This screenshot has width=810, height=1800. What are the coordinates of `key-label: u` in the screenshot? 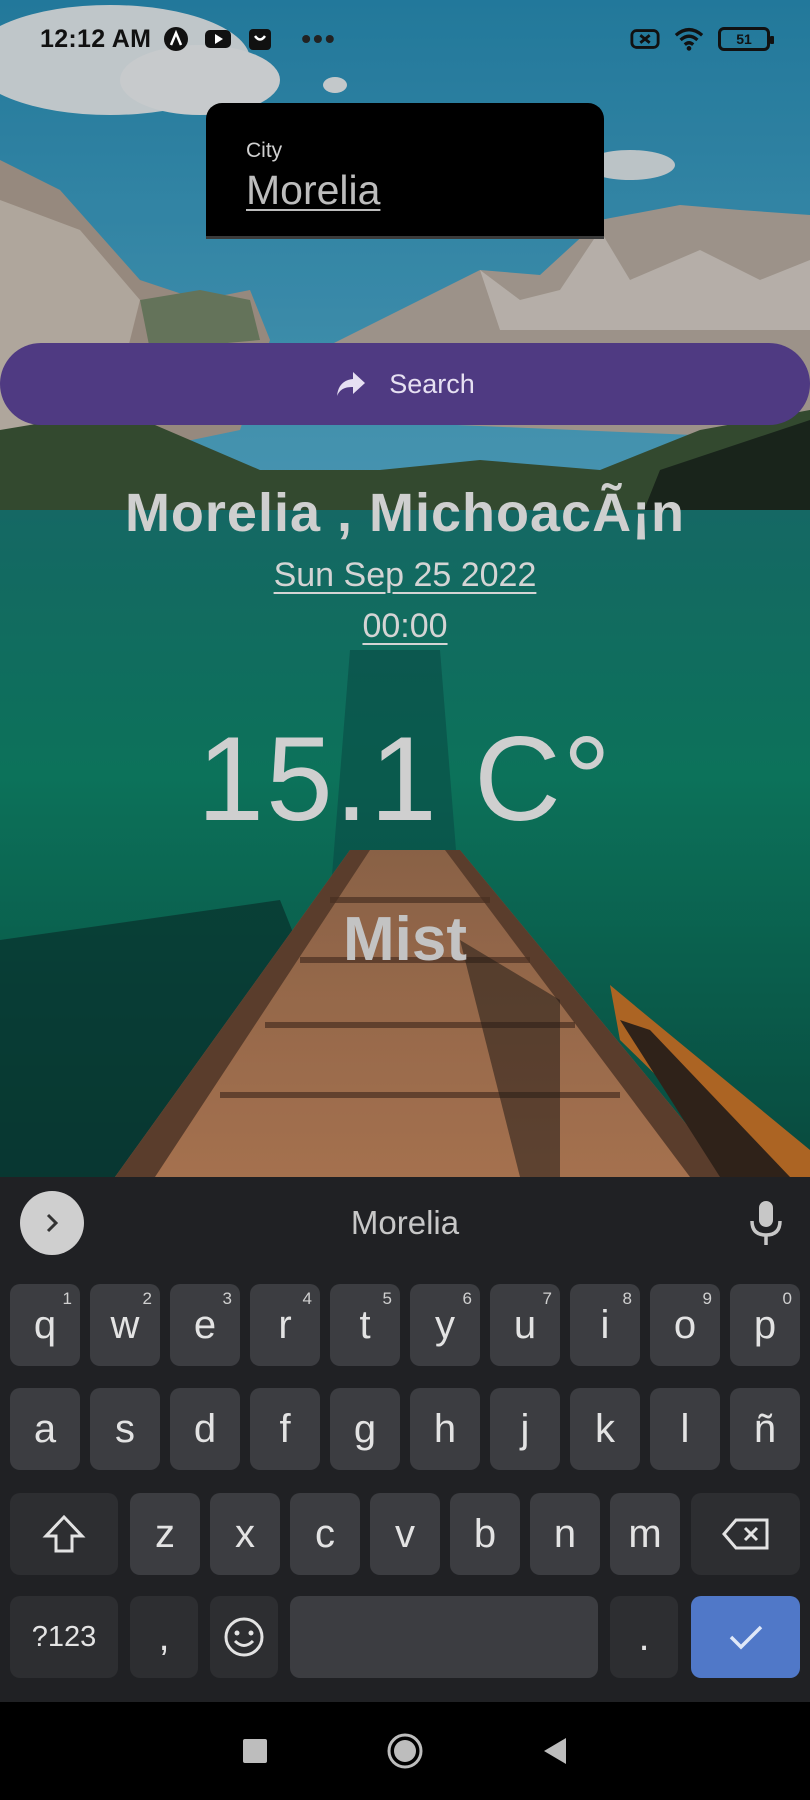 It's located at (525, 1324).